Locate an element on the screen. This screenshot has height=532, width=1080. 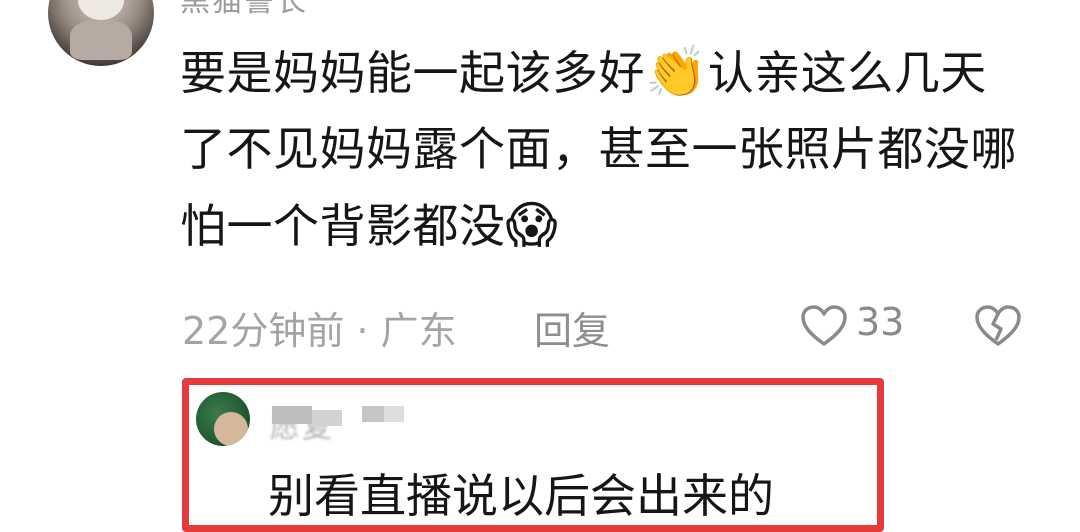
like-count: 33 is located at coordinates (880, 322).